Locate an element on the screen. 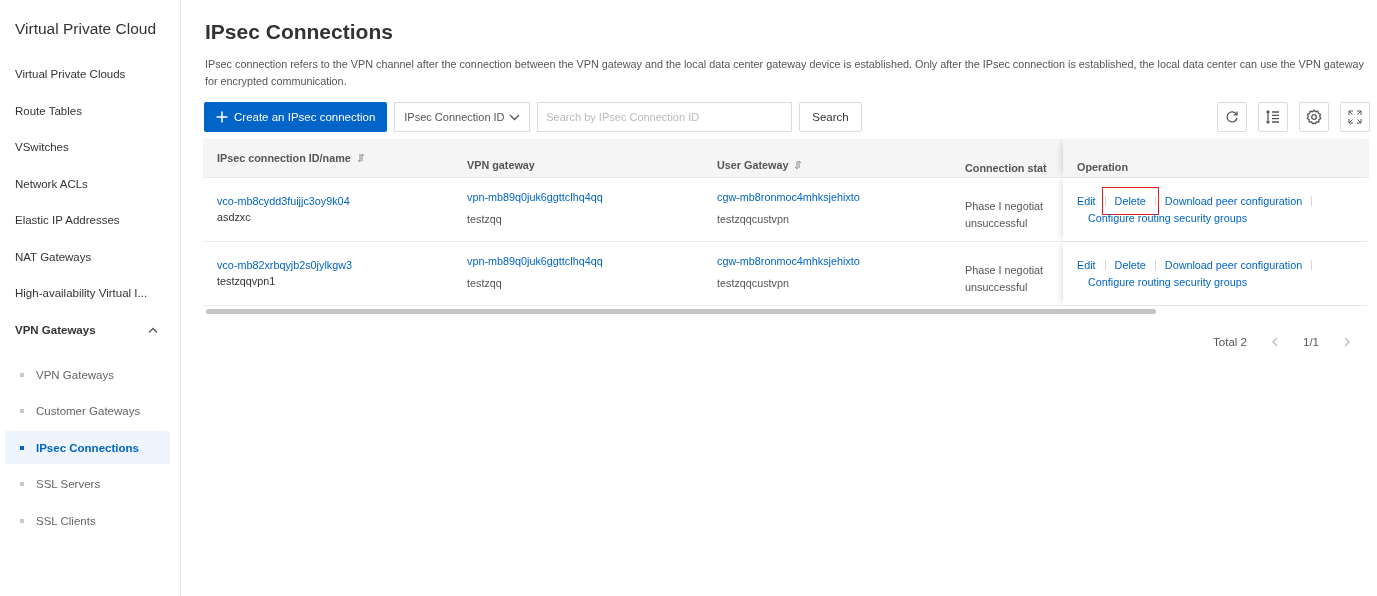  chevron-icon is located at coordinates (153, 329).